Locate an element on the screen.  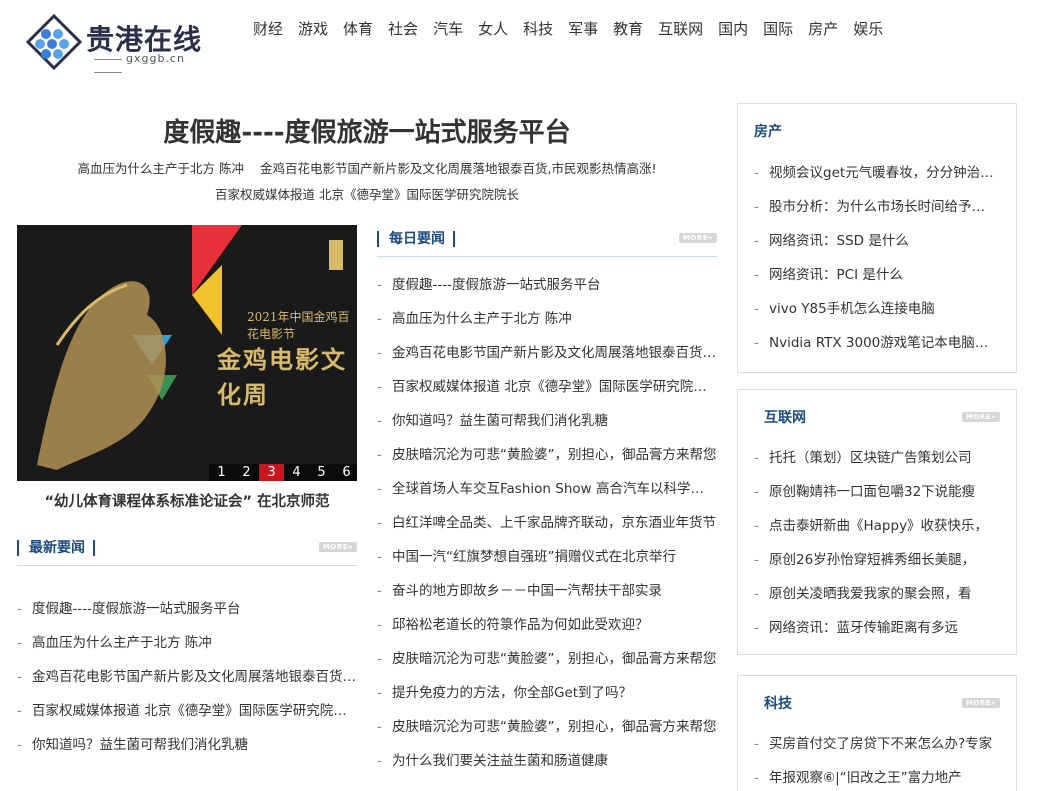
list-item: 中国一汽“红旗梦想自强班”捐赠仪式在北京举行 is located at coordinates (547, 557).